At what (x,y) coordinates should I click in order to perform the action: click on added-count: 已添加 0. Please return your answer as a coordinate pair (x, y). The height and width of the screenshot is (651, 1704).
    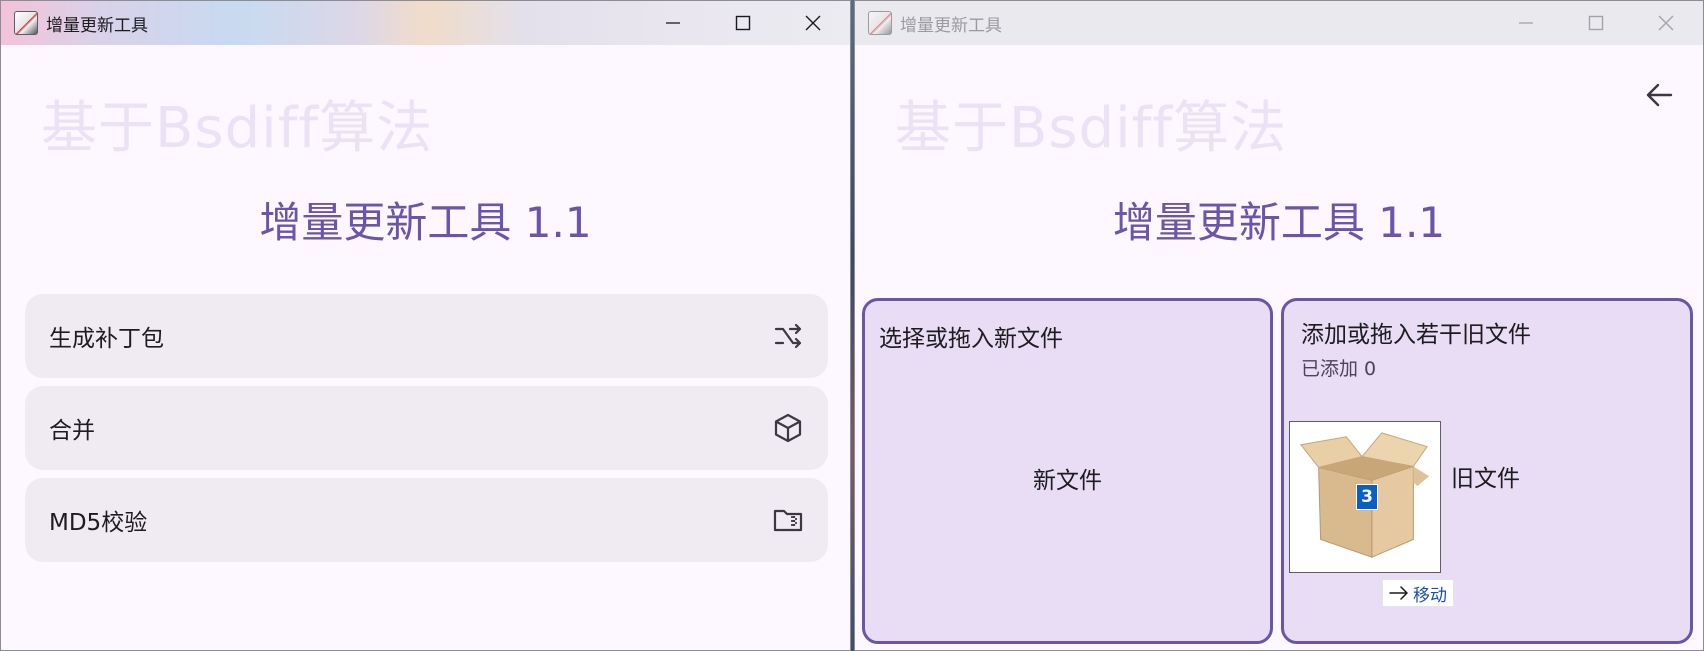
    Looking at the image, I should click on (1339, 369).